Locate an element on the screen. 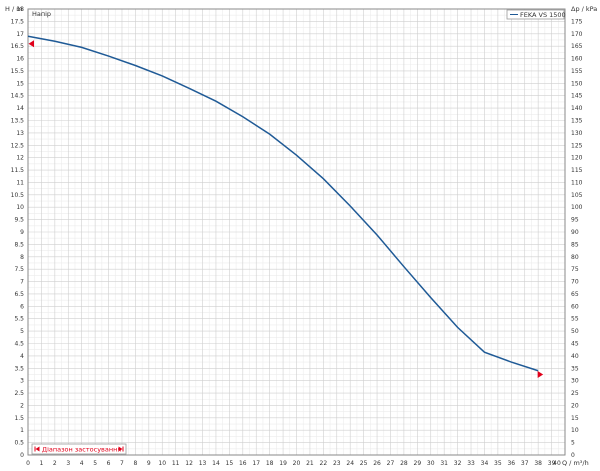 This screenshot has width=600, height=471. x-tick-label: 15 is located at coordinates (230, 463).